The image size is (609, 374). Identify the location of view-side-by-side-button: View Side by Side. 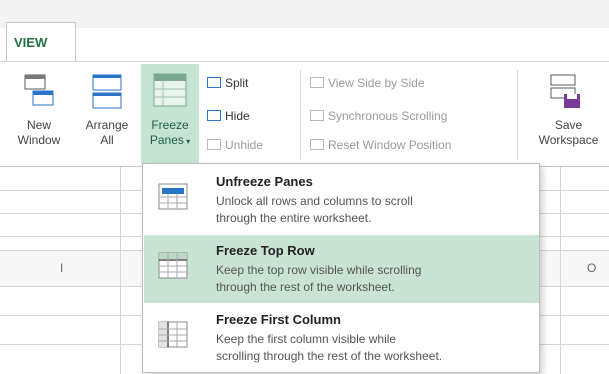
(367, 83).